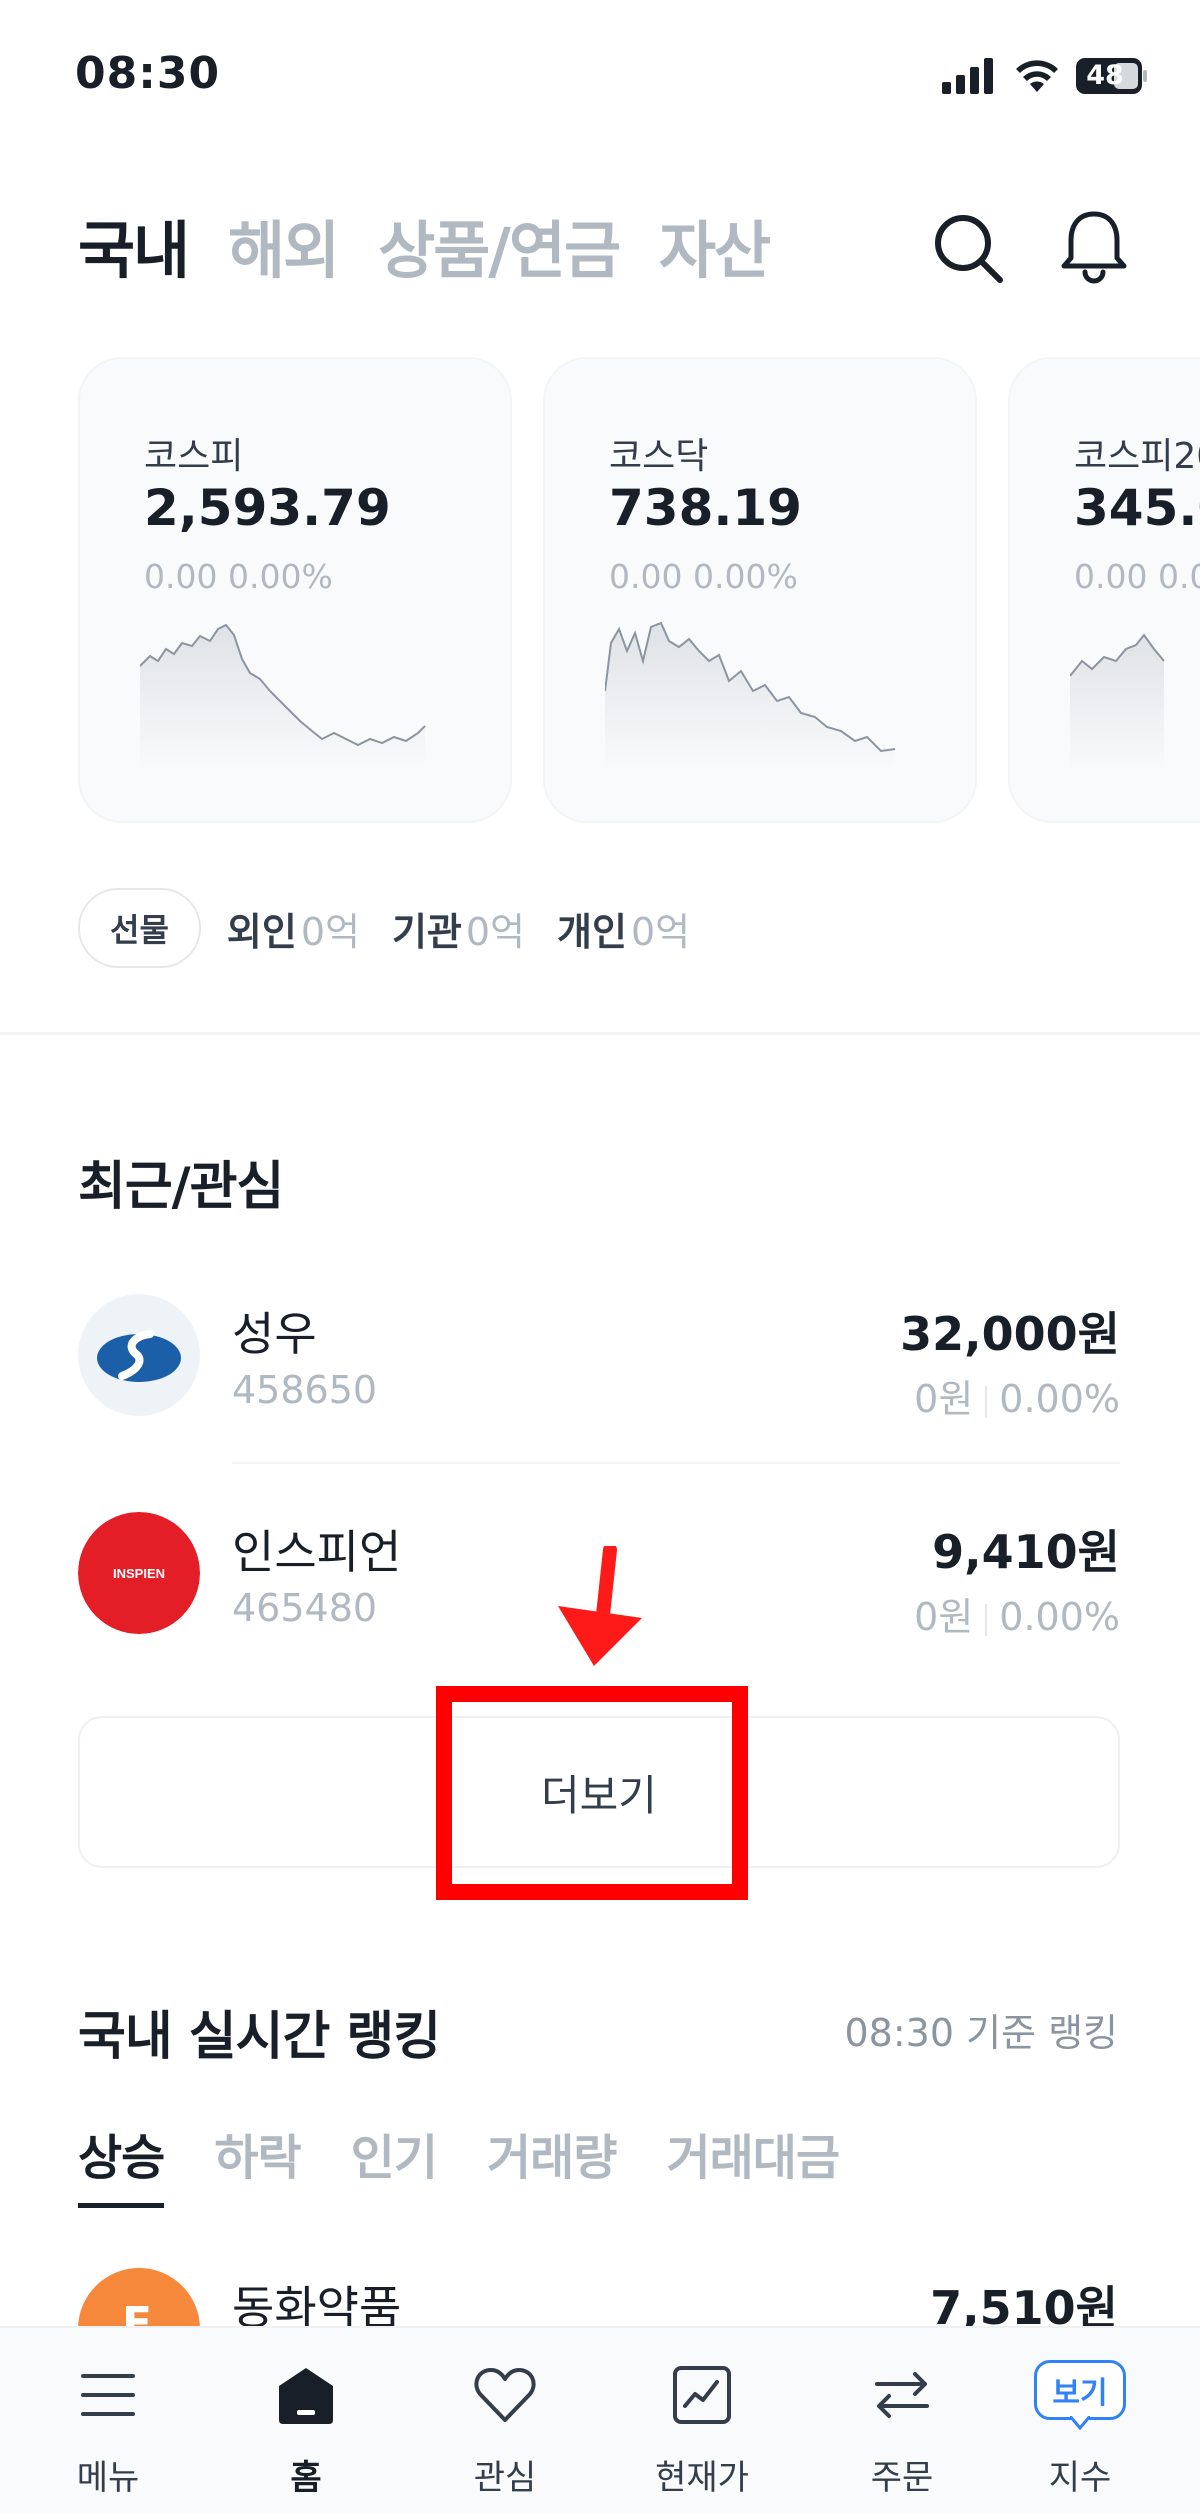 This screenshot has width=1200, height=2513. I want to click on index-name: 코스피200, so click(1137, 456).